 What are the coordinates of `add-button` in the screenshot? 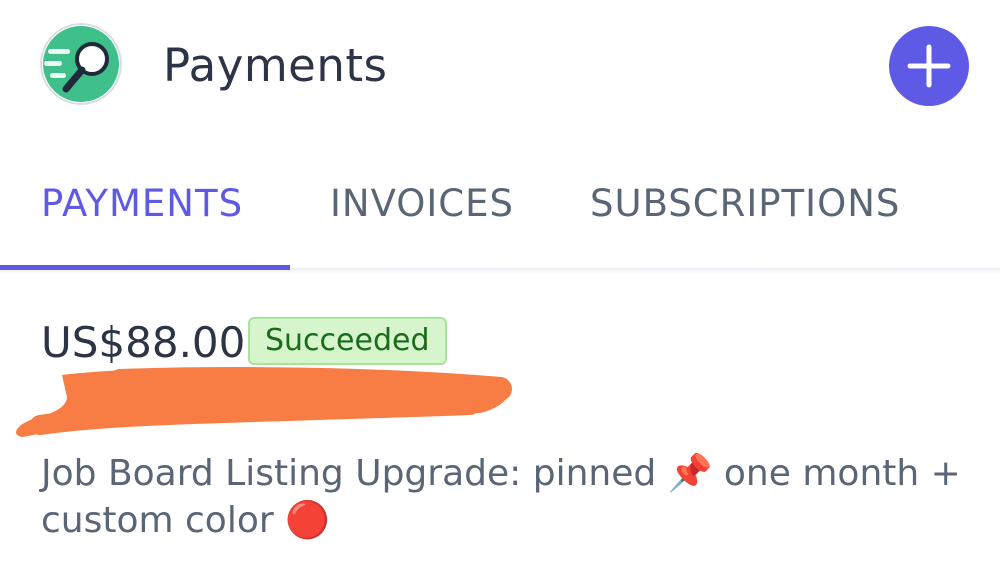 It's located at (929, 66).